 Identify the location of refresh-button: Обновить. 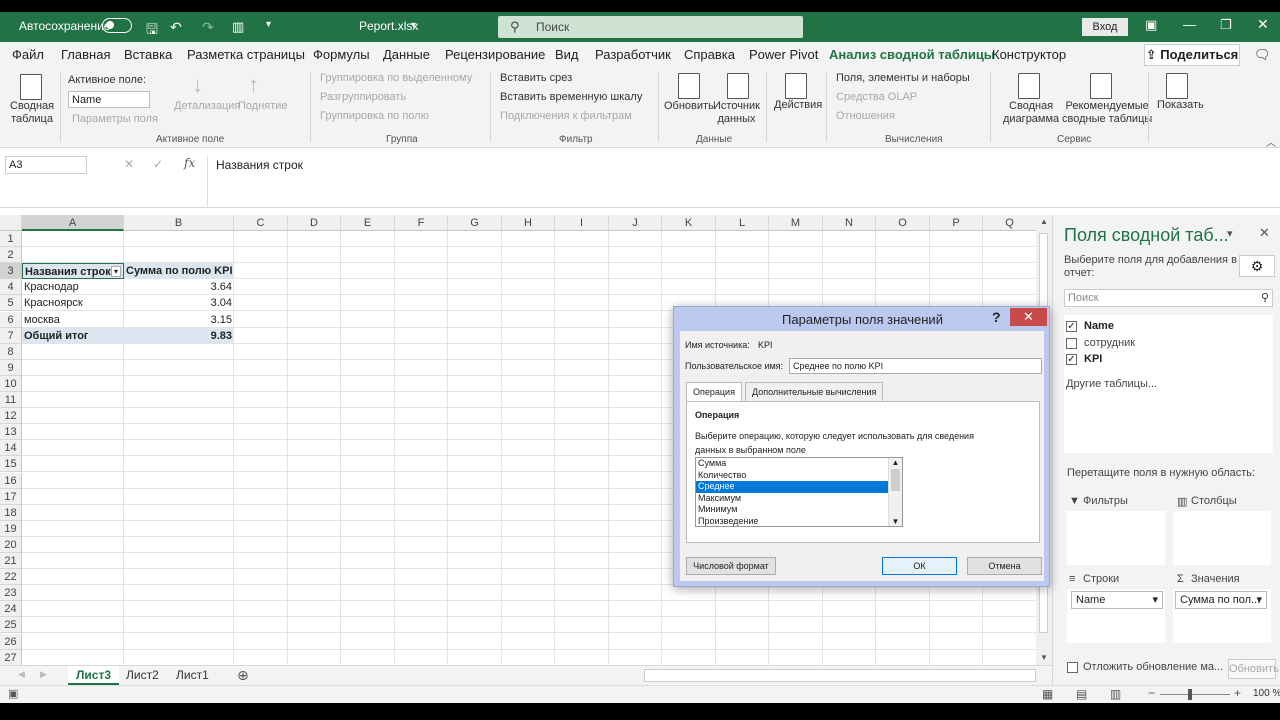
(689, 106).